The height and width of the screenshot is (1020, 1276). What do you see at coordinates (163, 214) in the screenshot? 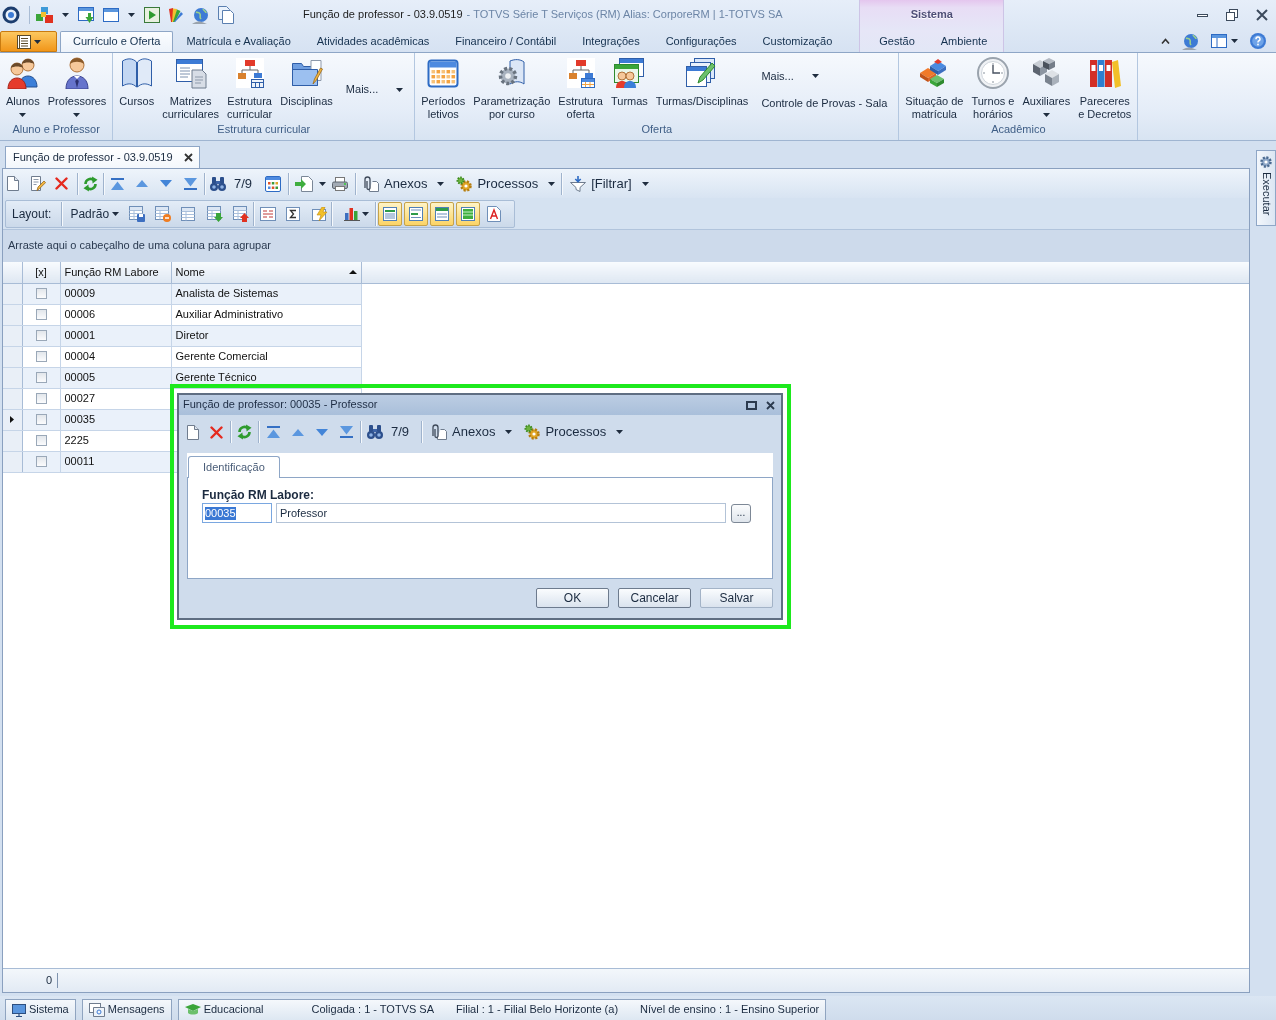
I see `remove-table-icon` at bounding box center [163, 214].